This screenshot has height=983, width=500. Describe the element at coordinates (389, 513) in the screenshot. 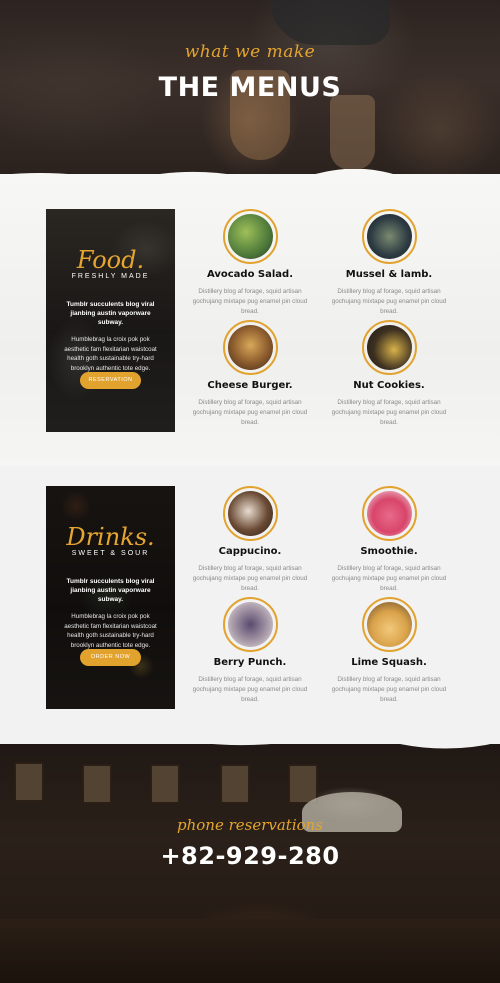

I see `smoothie-photo-icon` at that location.